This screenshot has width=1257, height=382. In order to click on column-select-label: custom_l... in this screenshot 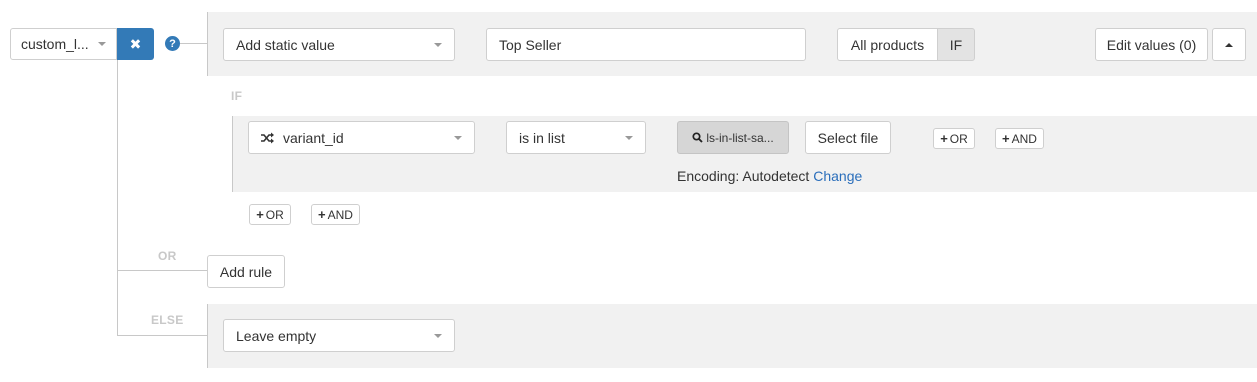, I will do `click(55, 44)`.